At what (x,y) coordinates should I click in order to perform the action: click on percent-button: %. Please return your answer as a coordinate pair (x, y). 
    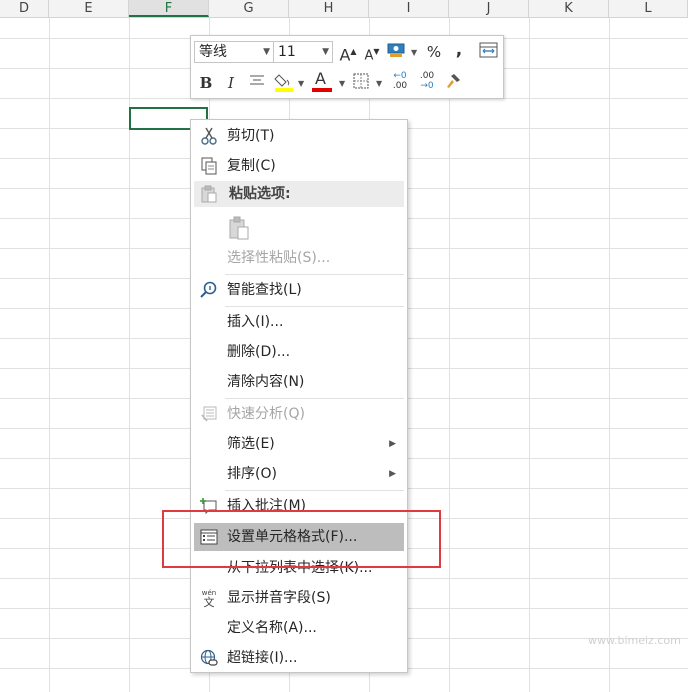
    Looking at the image, I should click on (434, 52).